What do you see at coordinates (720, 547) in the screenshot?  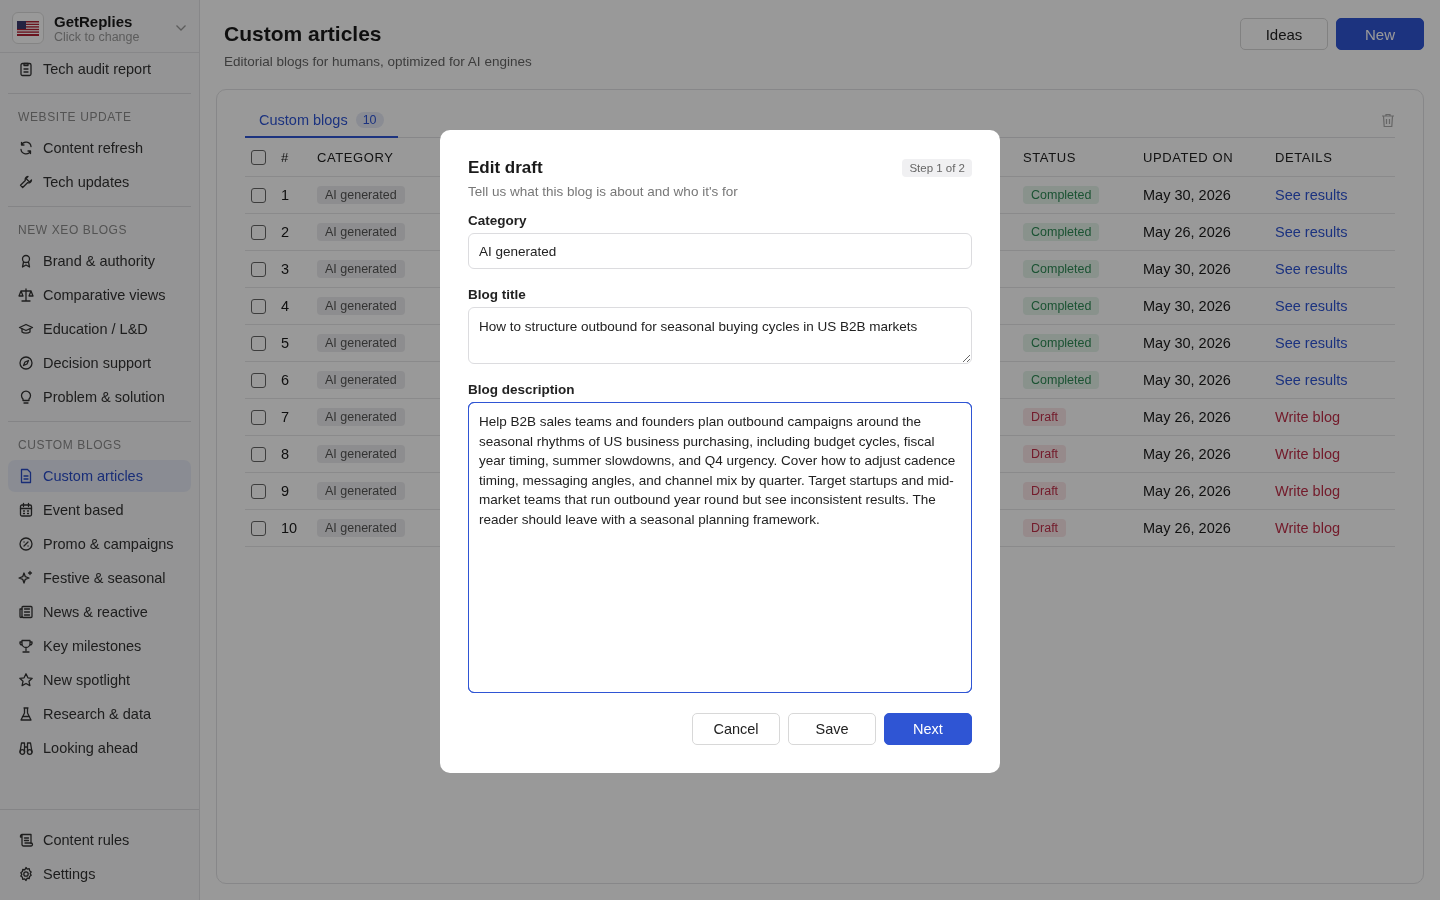 I see `description-field: Help B2B sales teams and founders plan outbound campaigns around the seasonal rhythms of US business purchasing, including budget cycles, fiscal year timing, summer slowdowns, and Q4 urgency. Cover how to adjust cadence timing, messaging angles, and channel mix by quarter. Target startups and mid-market teams that run outbound year round but see inconsistent results. The reader should leave with a seasonal planning framework.` at bounding box center [720, 547].